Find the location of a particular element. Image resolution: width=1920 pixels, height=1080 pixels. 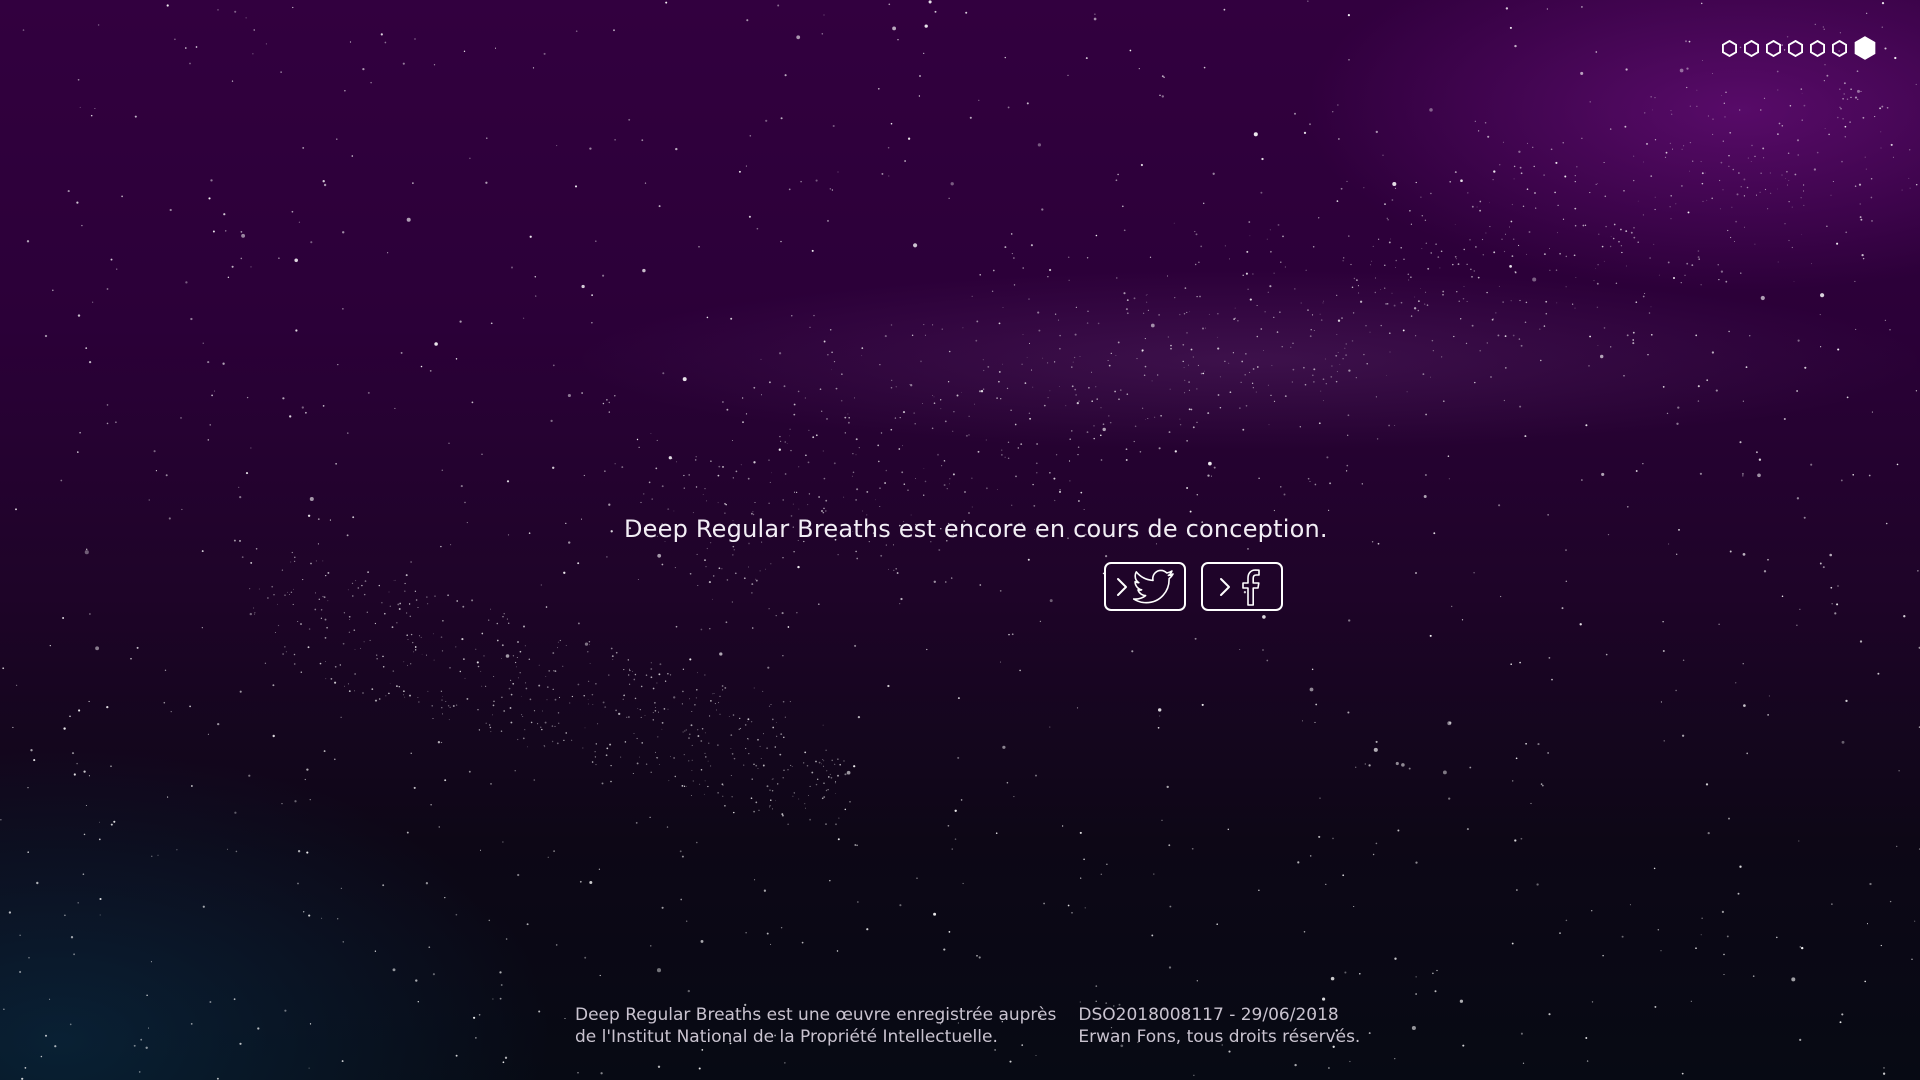

nav-dot-7-active is located at coordinates (1865, 48).